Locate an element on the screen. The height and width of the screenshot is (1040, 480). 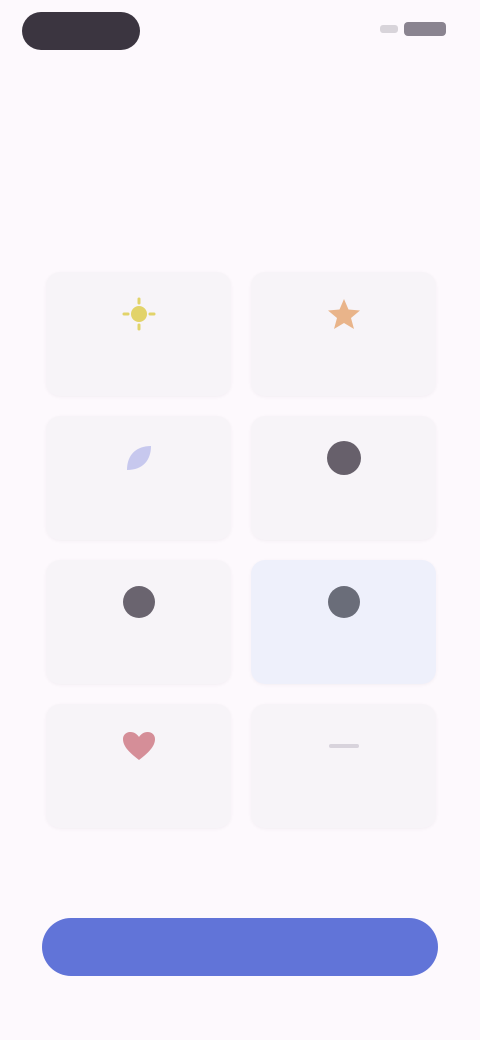
signal-icon is located at coordinates (389, 29).